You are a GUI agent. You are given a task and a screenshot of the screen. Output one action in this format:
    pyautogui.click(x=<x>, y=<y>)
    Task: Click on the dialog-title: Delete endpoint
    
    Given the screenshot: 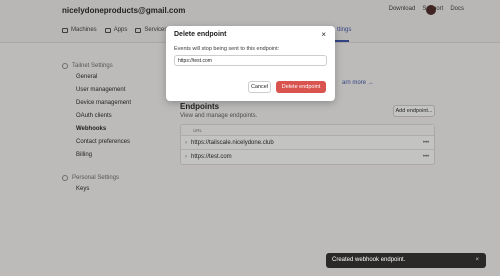 What is the action you would take?
    pyautogui.click(x=200, y=34)
    